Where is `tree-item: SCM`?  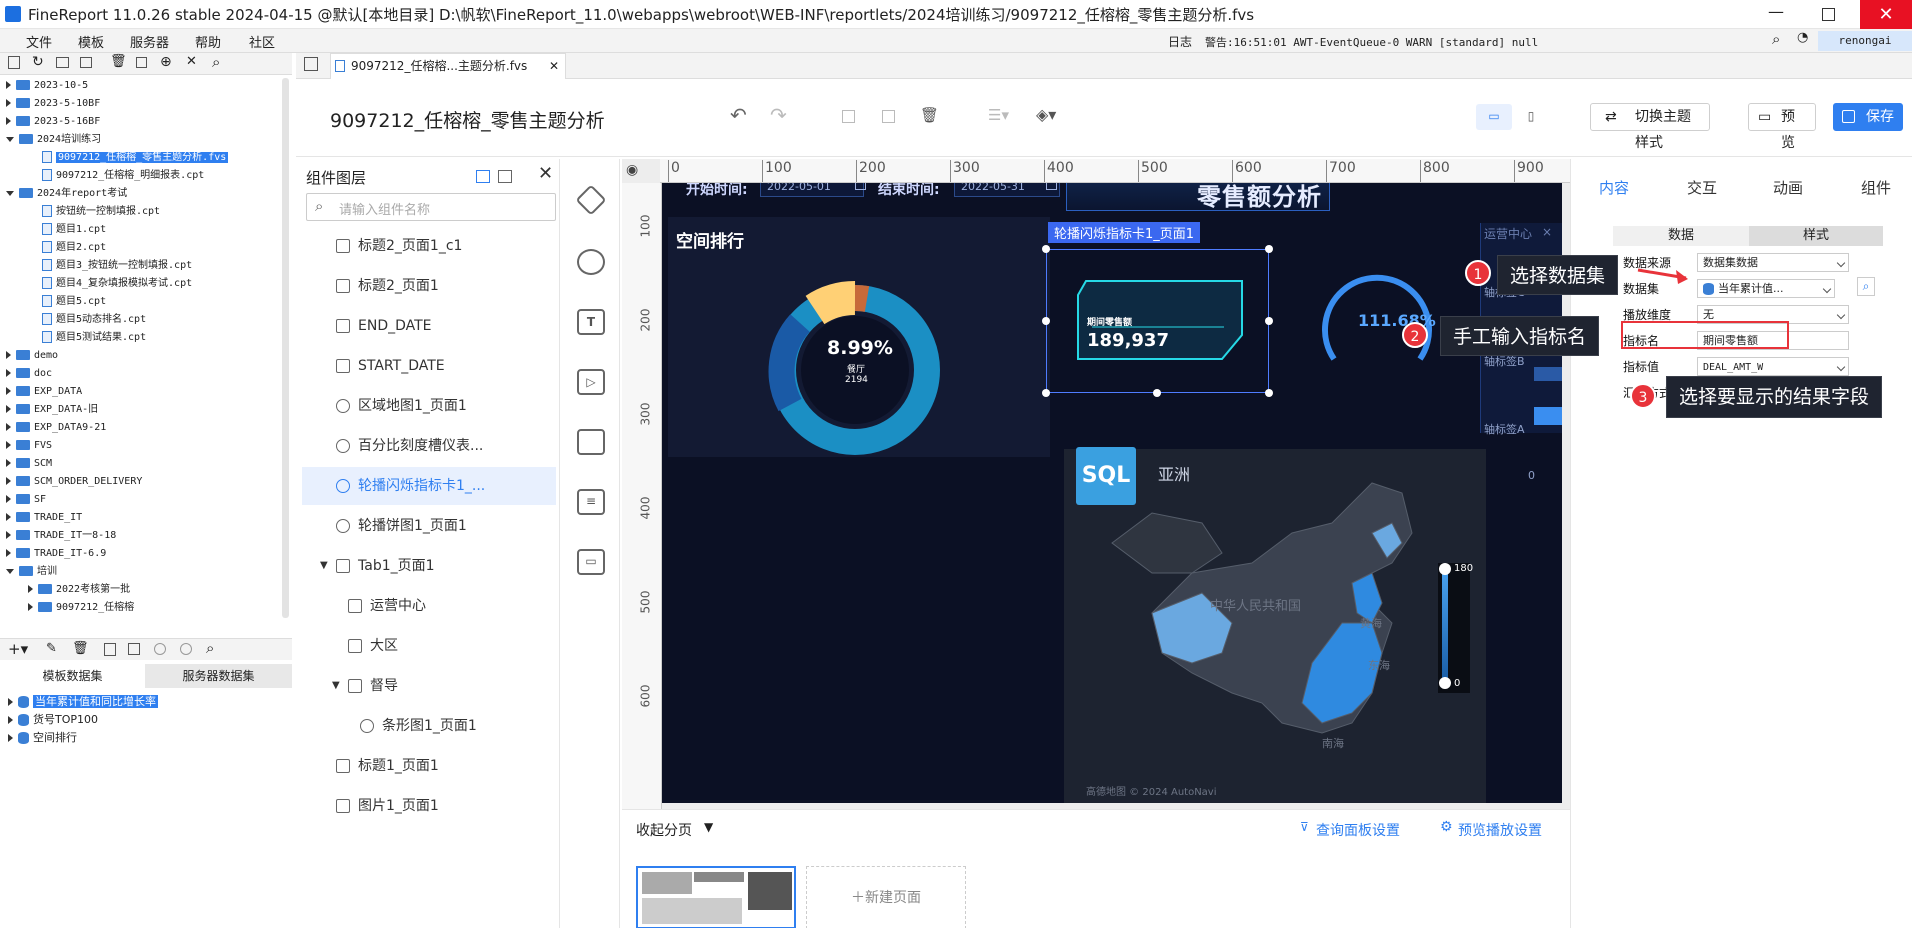
tree-item: SCM is located at coordinates (29, 462).